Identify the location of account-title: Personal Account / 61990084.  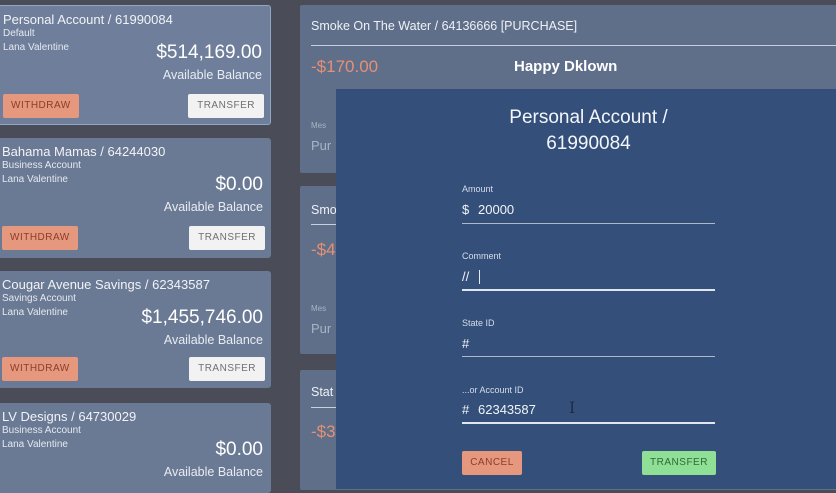
(88, 19).